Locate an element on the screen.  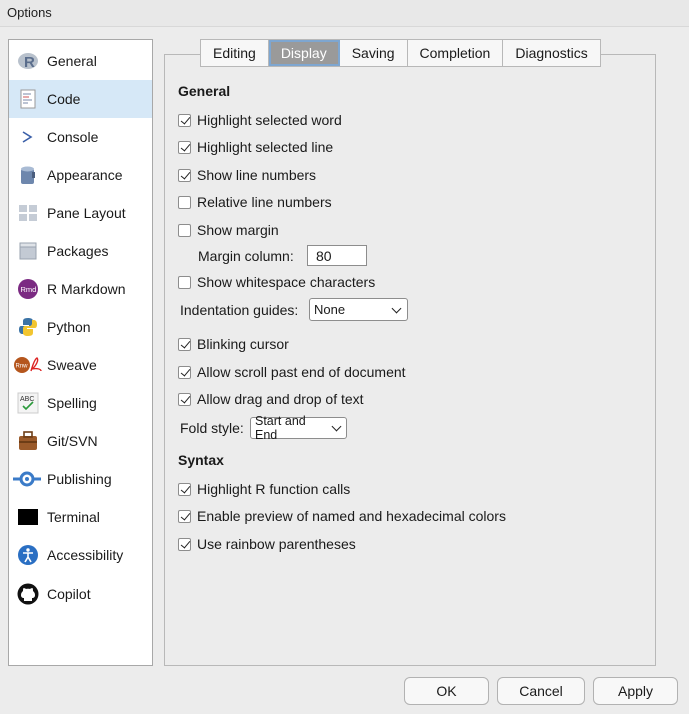
git-briefcase-icon is located at coordinates (28, 441).